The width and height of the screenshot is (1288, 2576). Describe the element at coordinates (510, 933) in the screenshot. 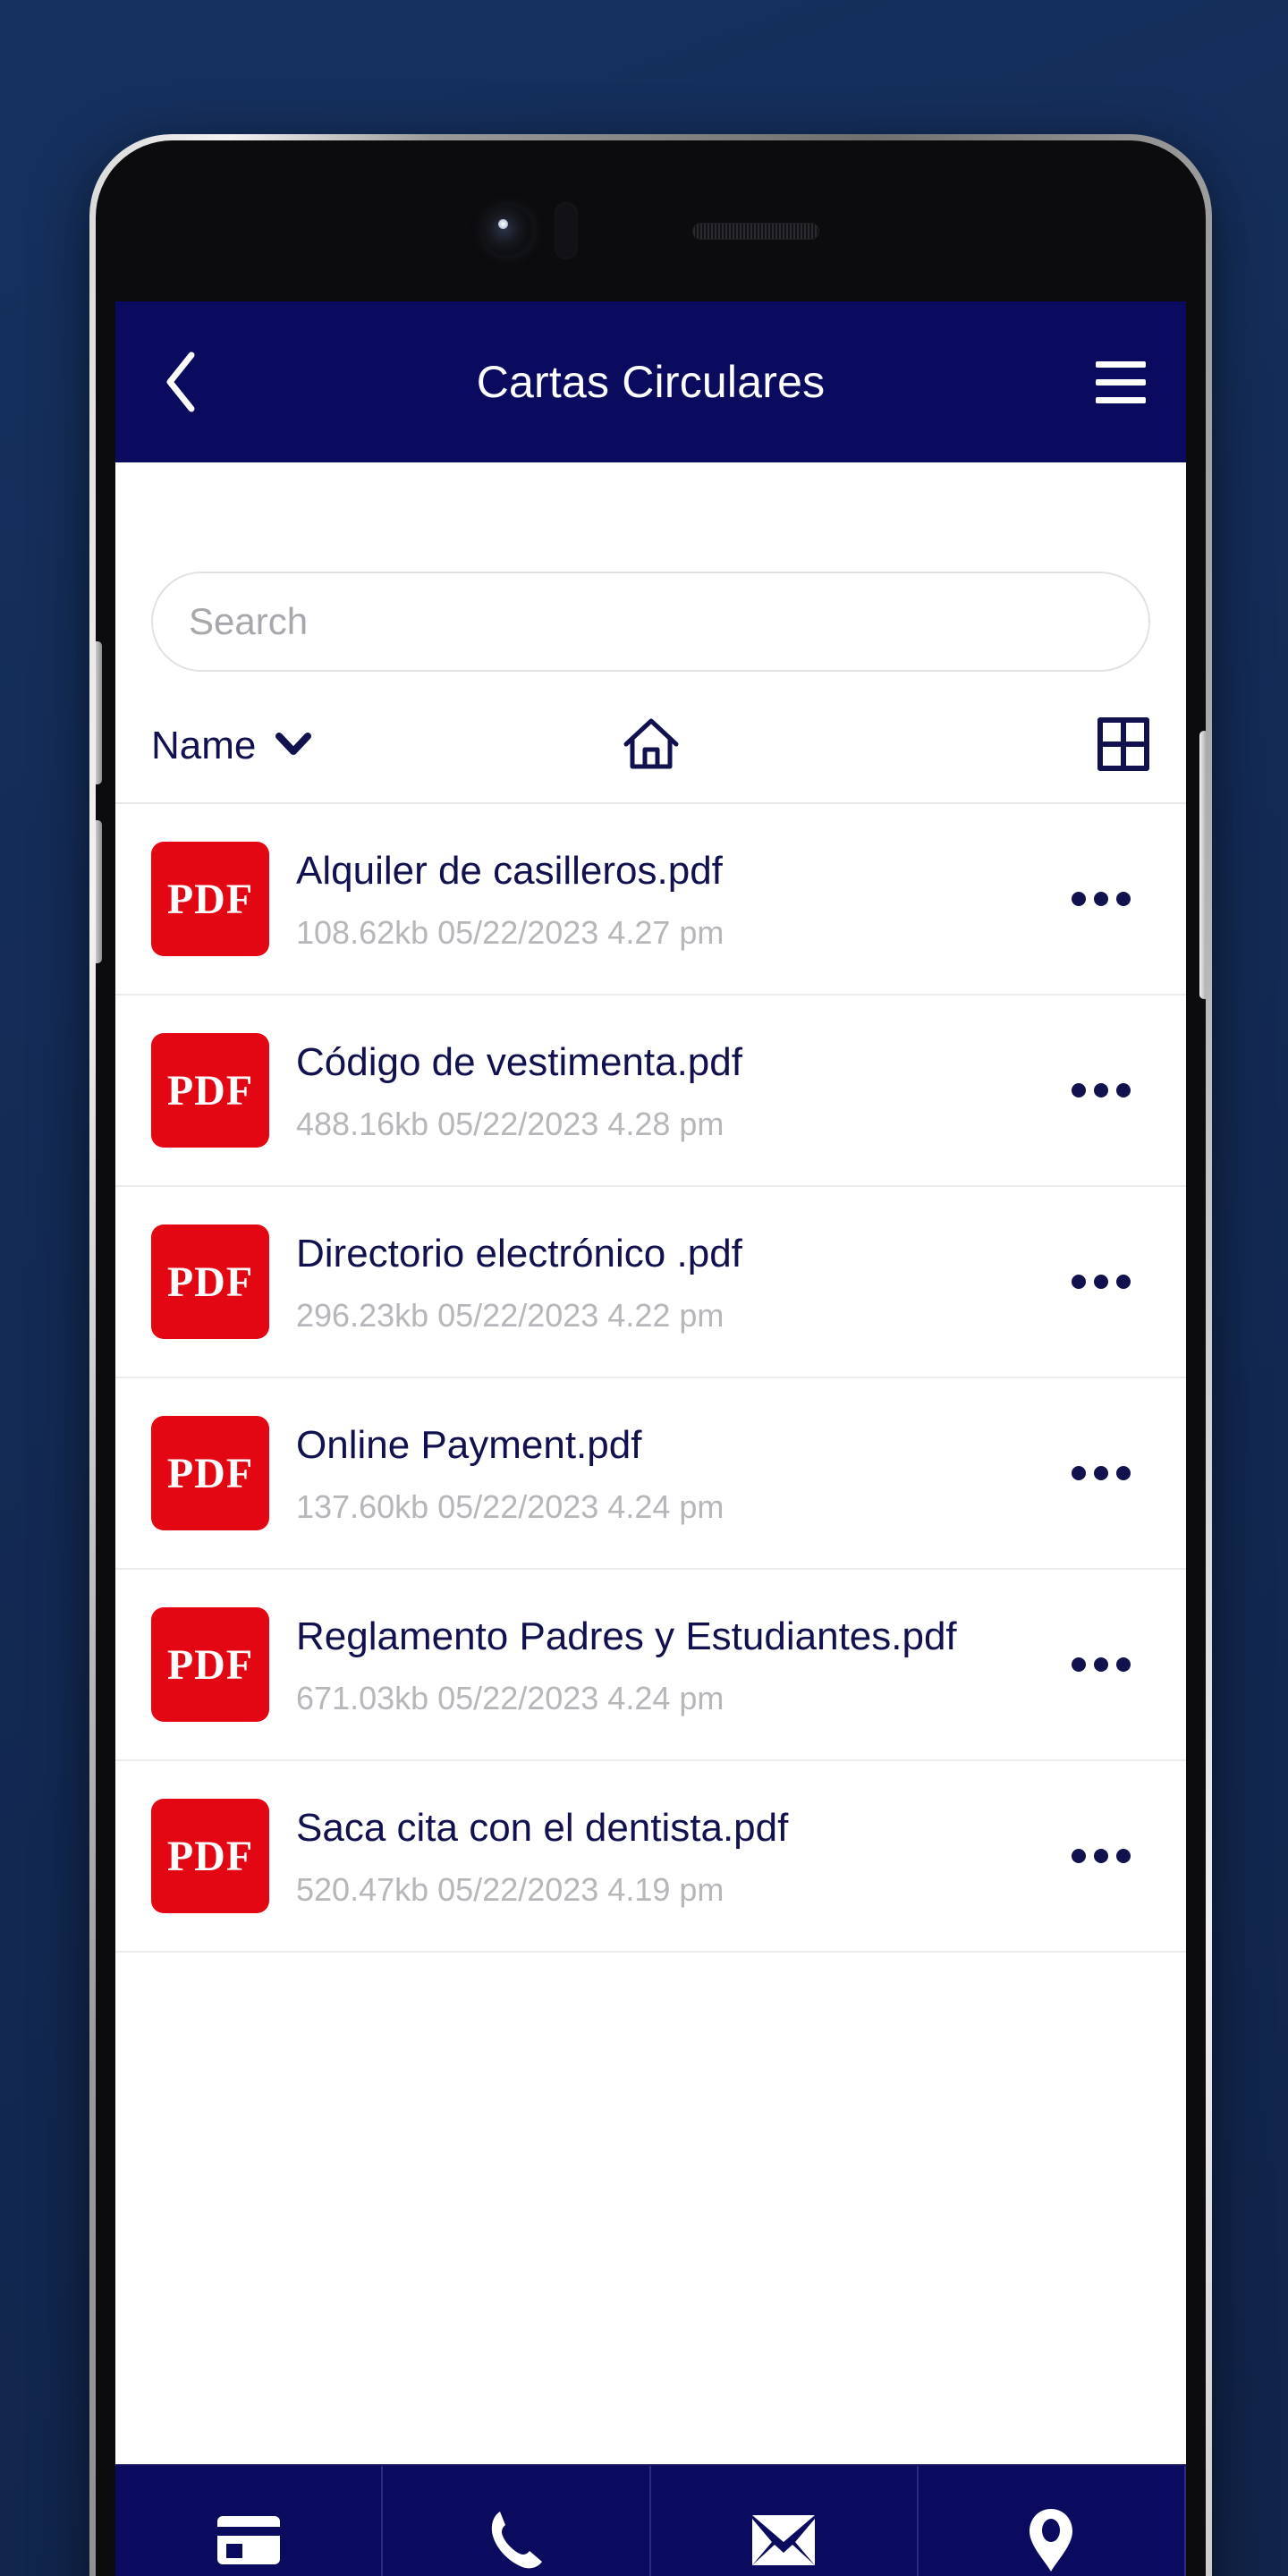

I see `file-meta: 108.62kb 05/22/2023 4.27 pm` at that location.